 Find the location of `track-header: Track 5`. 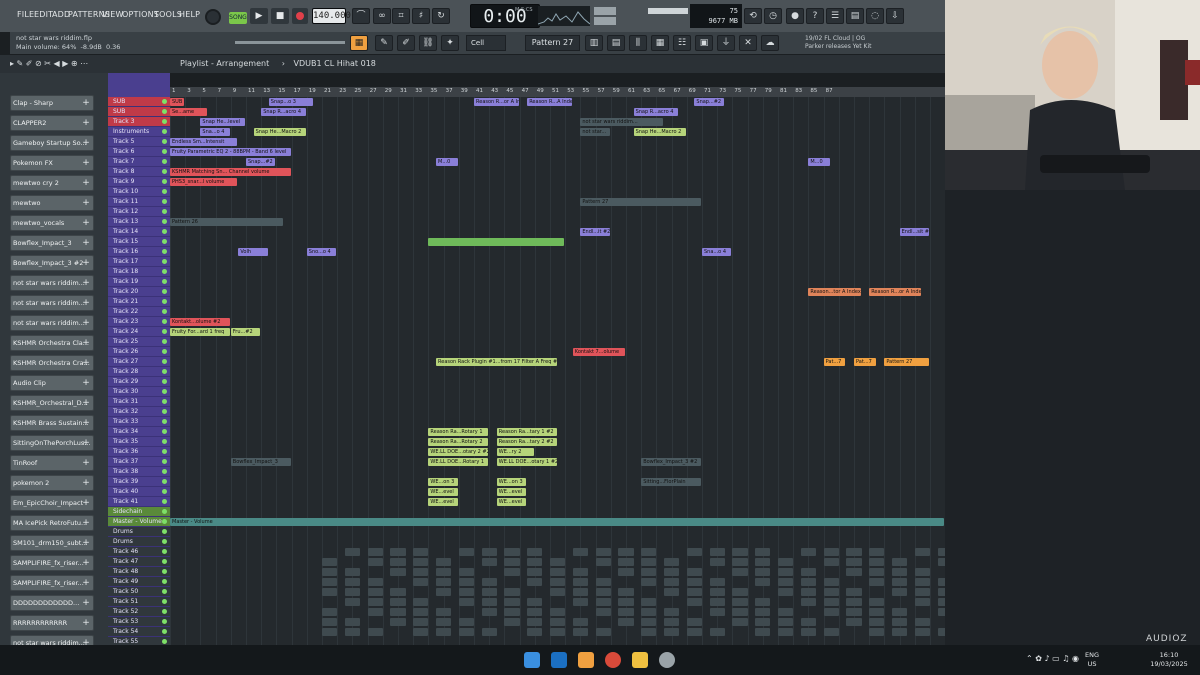

track-header: Track 5 is located at coordinates (139, 142).